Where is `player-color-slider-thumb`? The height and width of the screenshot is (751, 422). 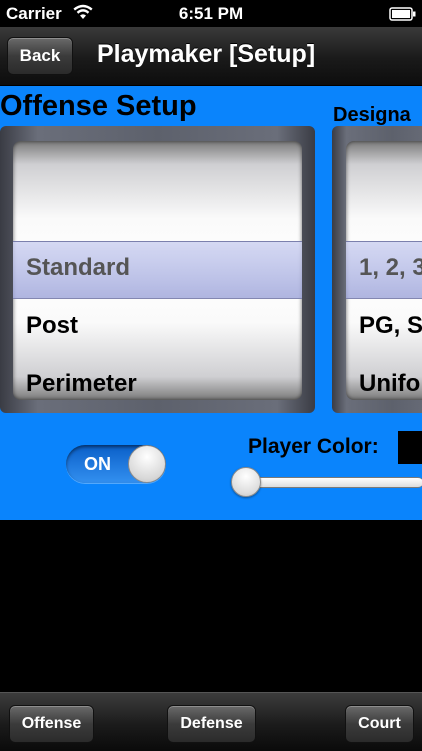 player-color-slider-thumb is located at coordinates (246, 482).